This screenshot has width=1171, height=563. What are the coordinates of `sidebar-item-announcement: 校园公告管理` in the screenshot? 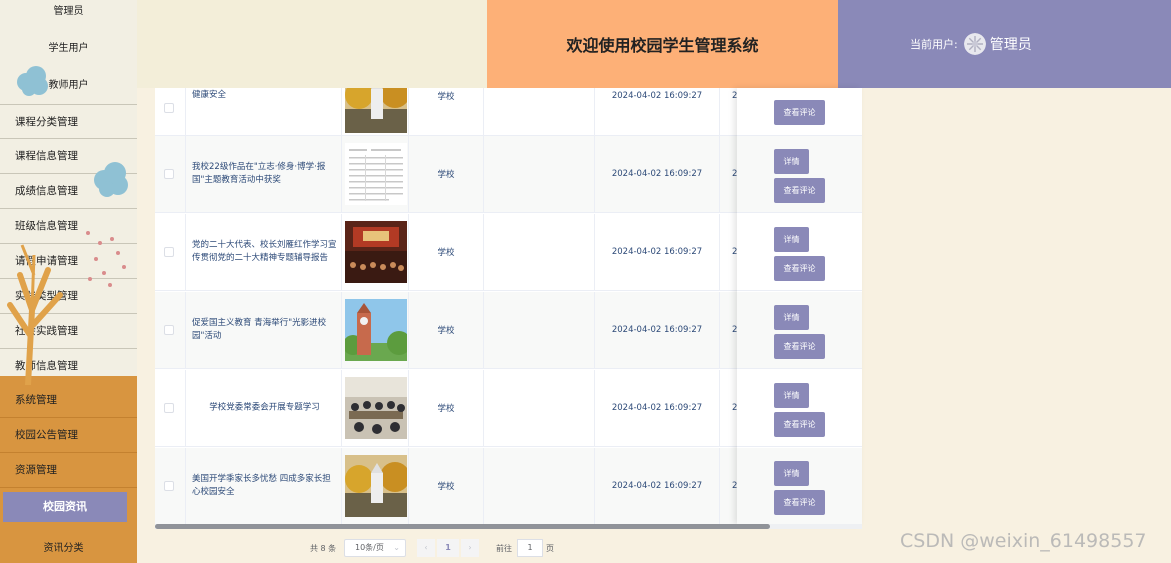 It's located at (68, 435).